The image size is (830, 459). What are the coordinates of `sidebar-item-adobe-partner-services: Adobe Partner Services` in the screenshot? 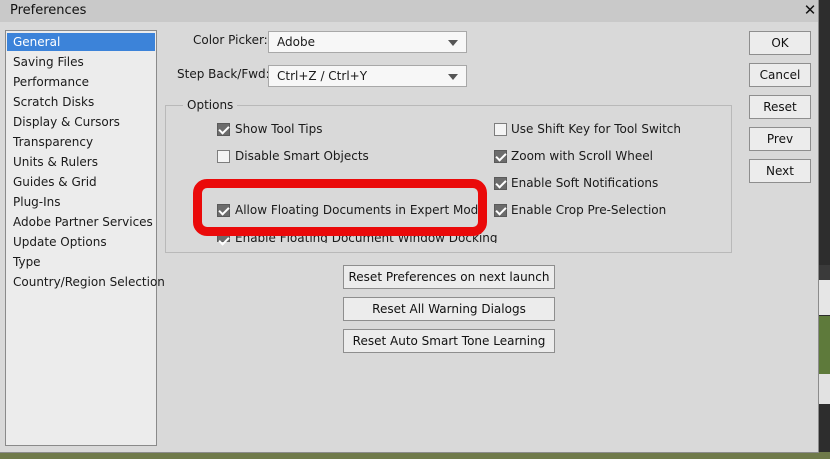 It's located at (81, 222).